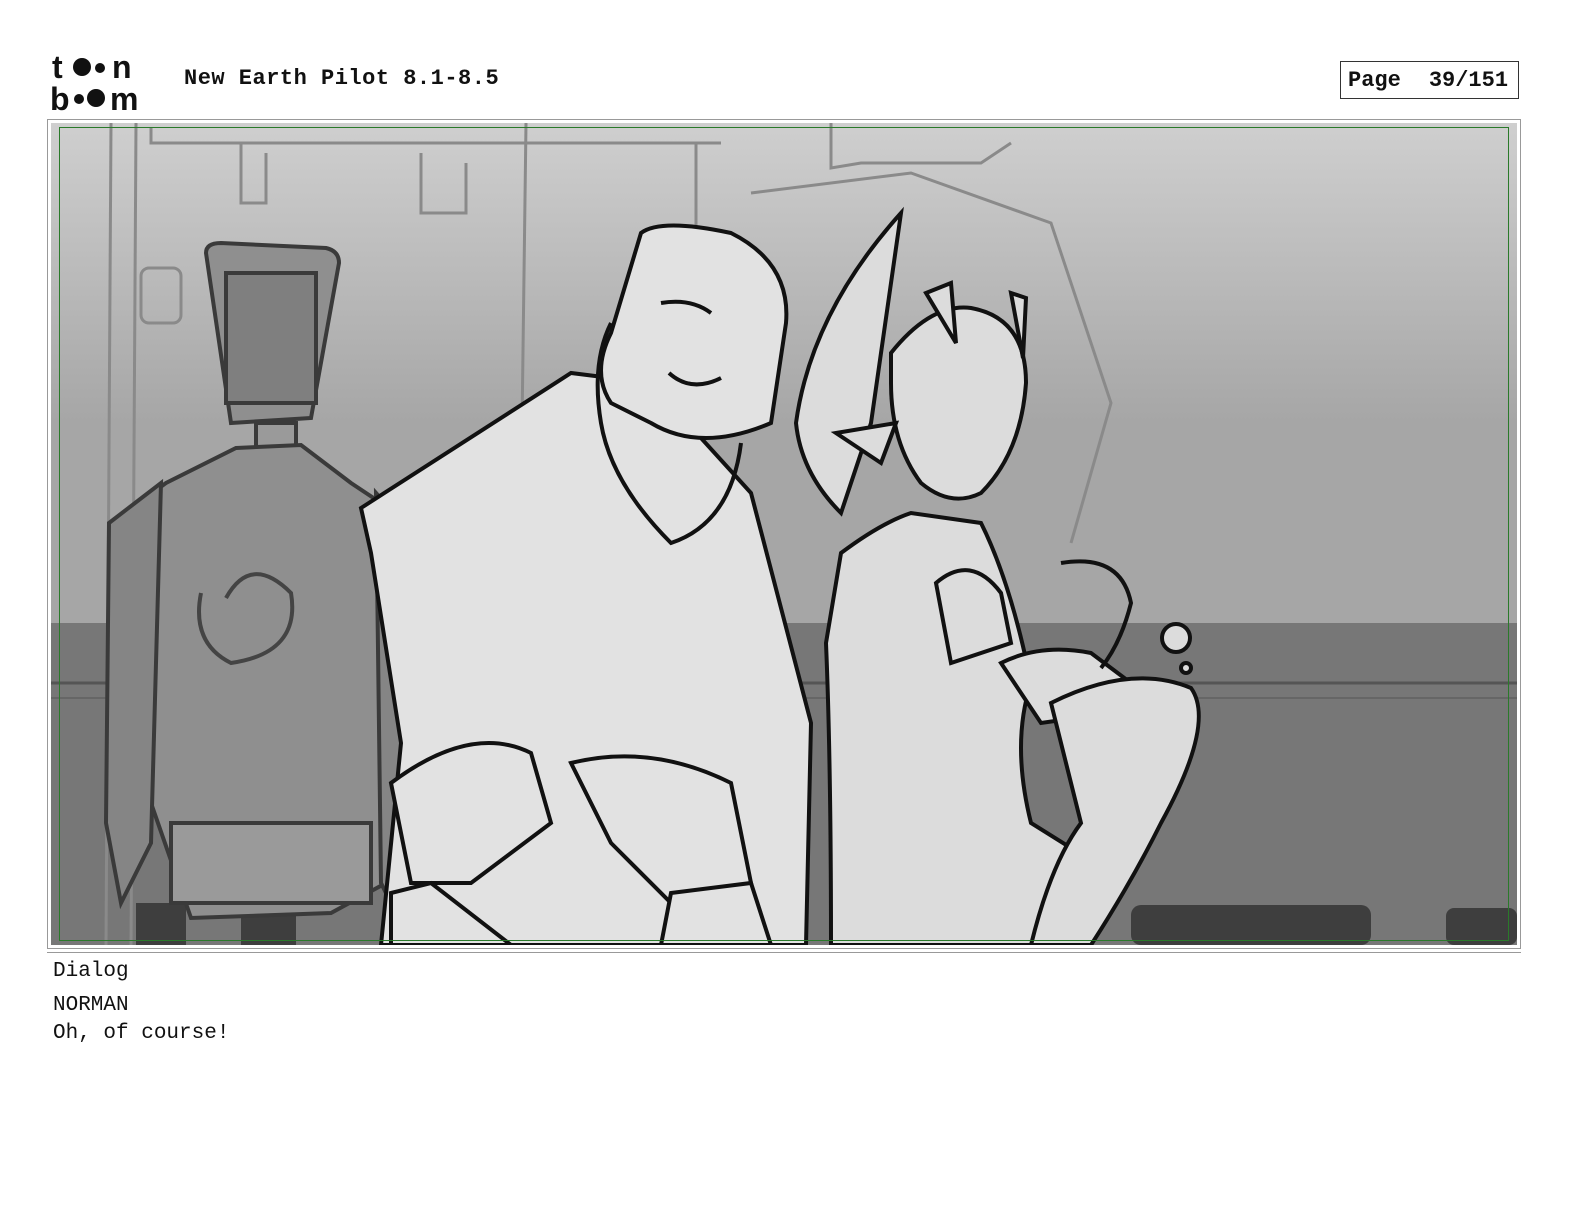  Describe the element at coordinates (60, 96) in the screenshot. I see `svg-text: b` at that location.